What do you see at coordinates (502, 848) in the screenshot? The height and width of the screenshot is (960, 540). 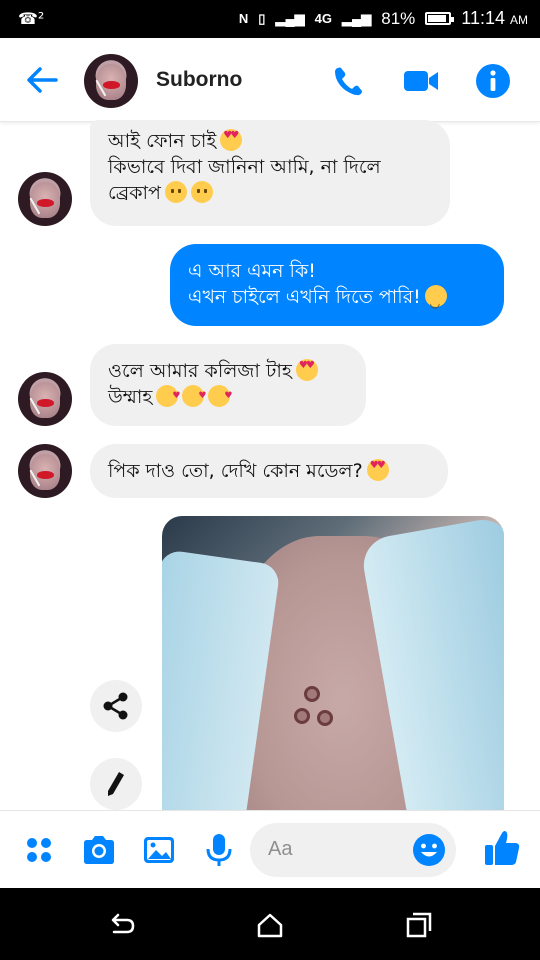 I see `like-thumbs-up-icon` at bounding box center [502, 848].